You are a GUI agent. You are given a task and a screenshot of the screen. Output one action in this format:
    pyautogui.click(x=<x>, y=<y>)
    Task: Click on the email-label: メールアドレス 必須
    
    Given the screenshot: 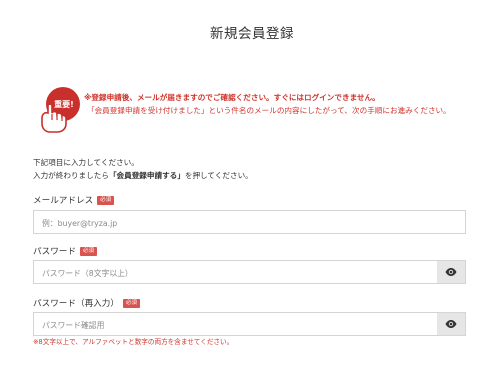 What is the action you would take?
    pyautogui.click(x=74, y=200)
    